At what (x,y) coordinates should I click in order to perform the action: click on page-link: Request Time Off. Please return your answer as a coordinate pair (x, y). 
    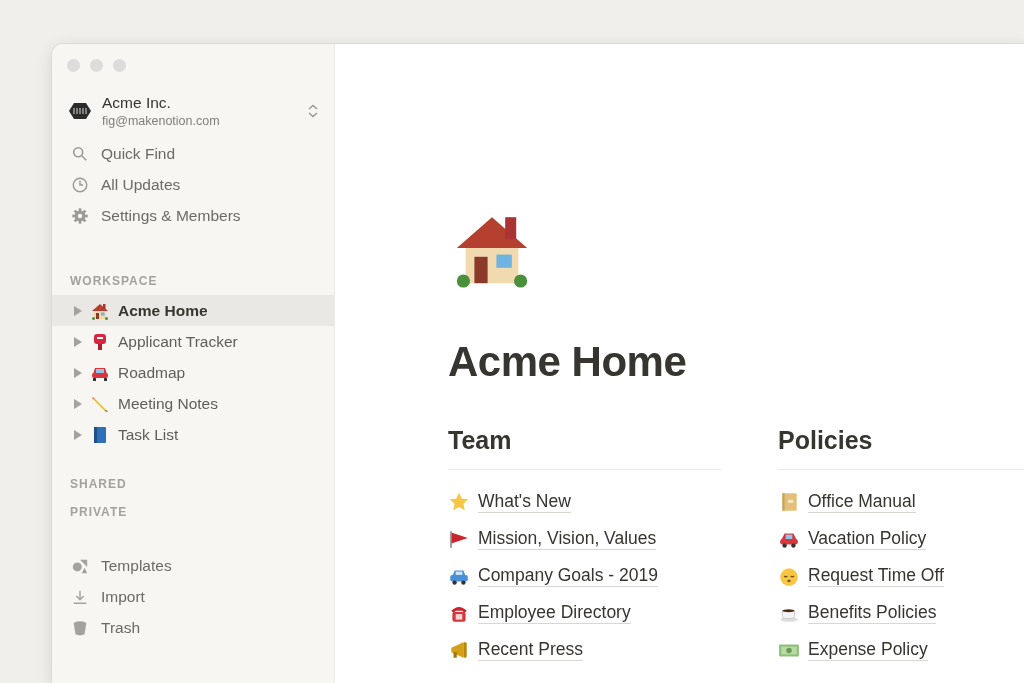
    Looking at the image, I should click on (876, 575).